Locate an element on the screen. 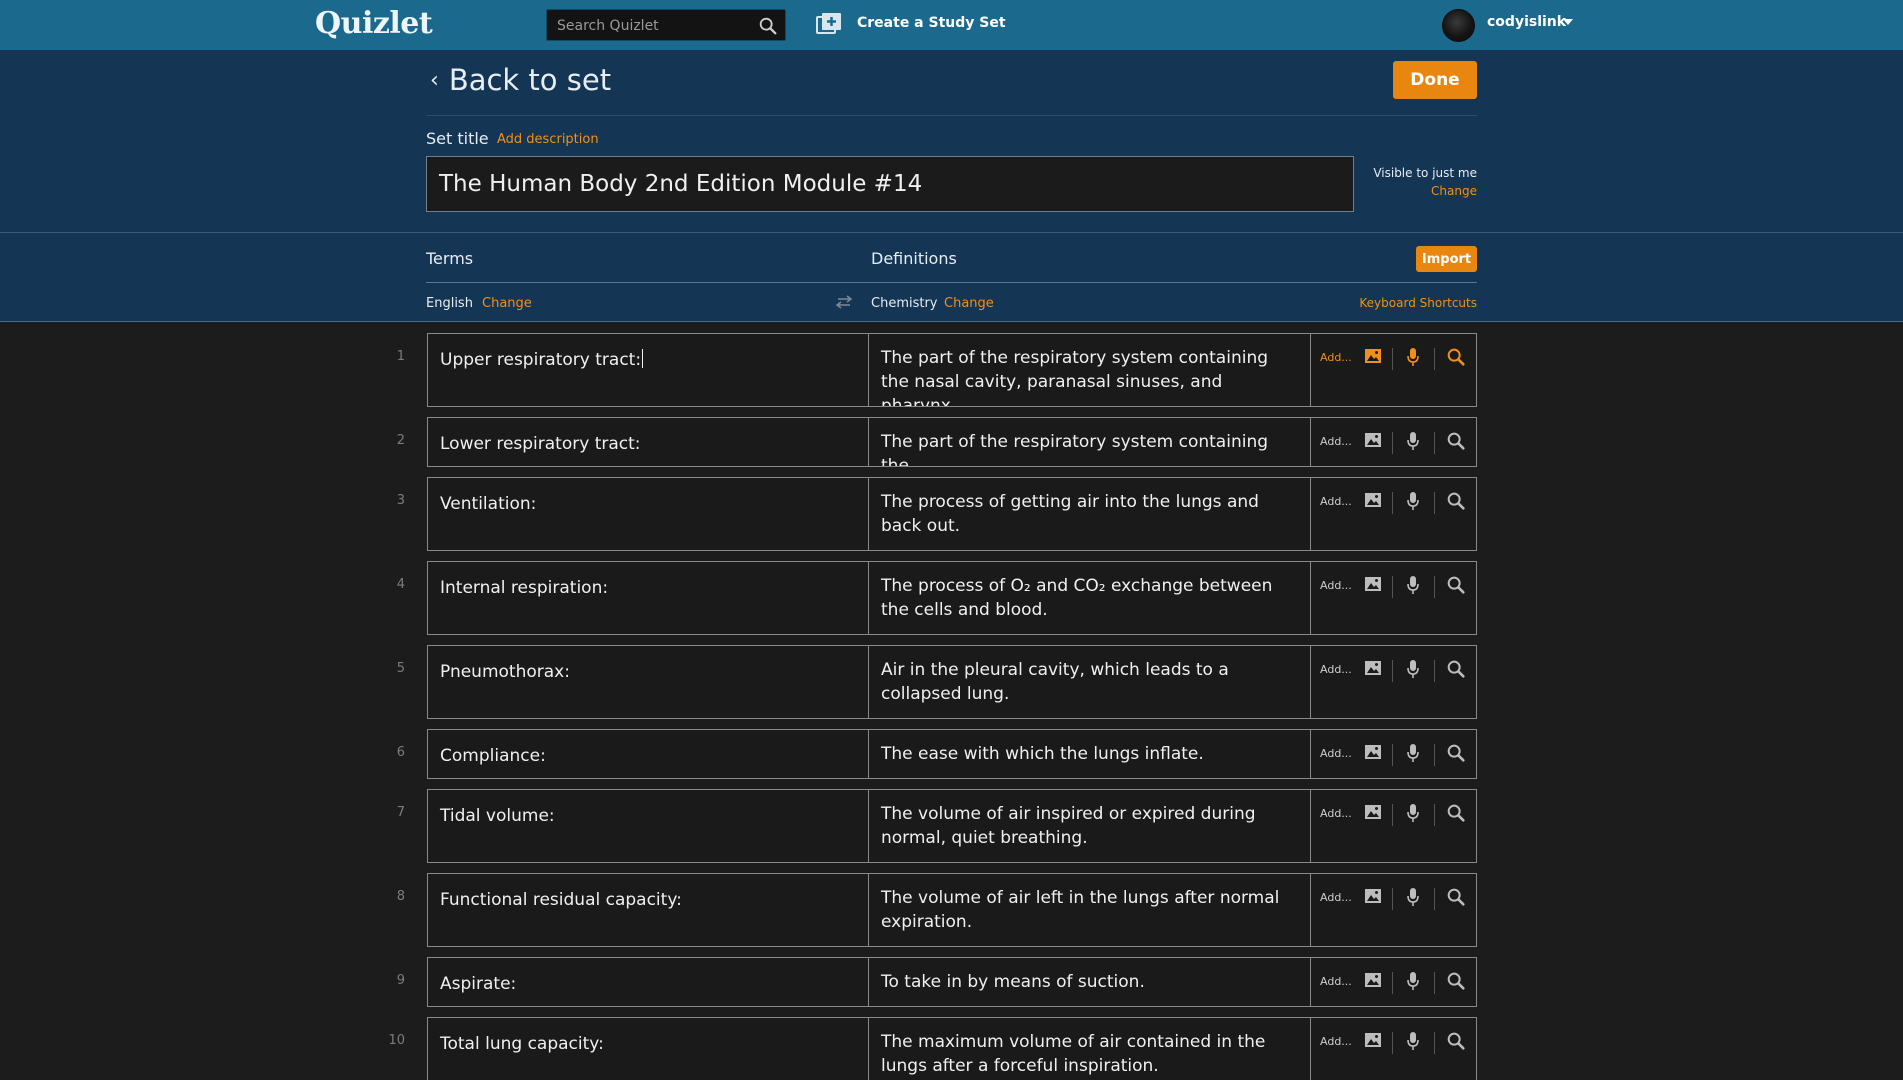 The width and height of the screenshot is (1903, 1080). term-input: Functional residual capacity: is located at coordinates (648, 910).